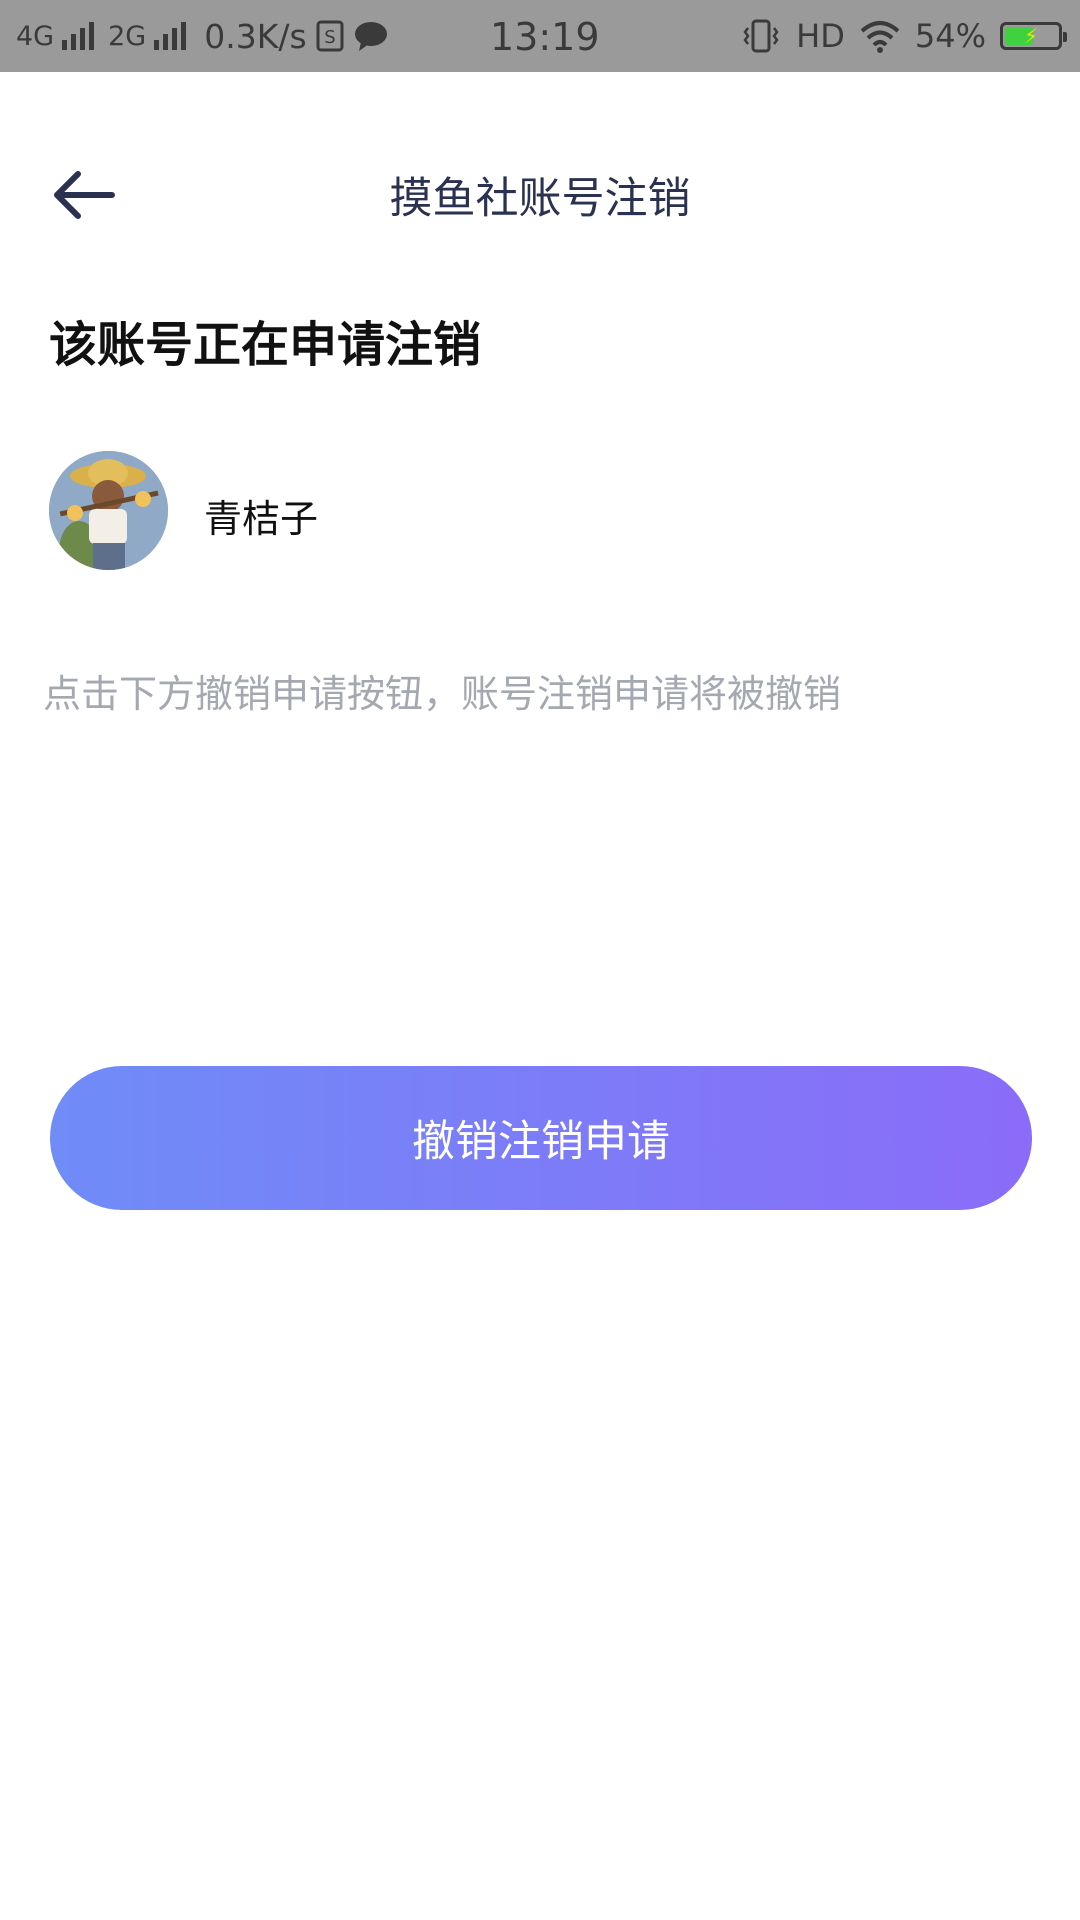  I want to click on status-bar: 4G 2G 0.3K/s S 13:19 HD 54% ⚡, so click(540, 36).